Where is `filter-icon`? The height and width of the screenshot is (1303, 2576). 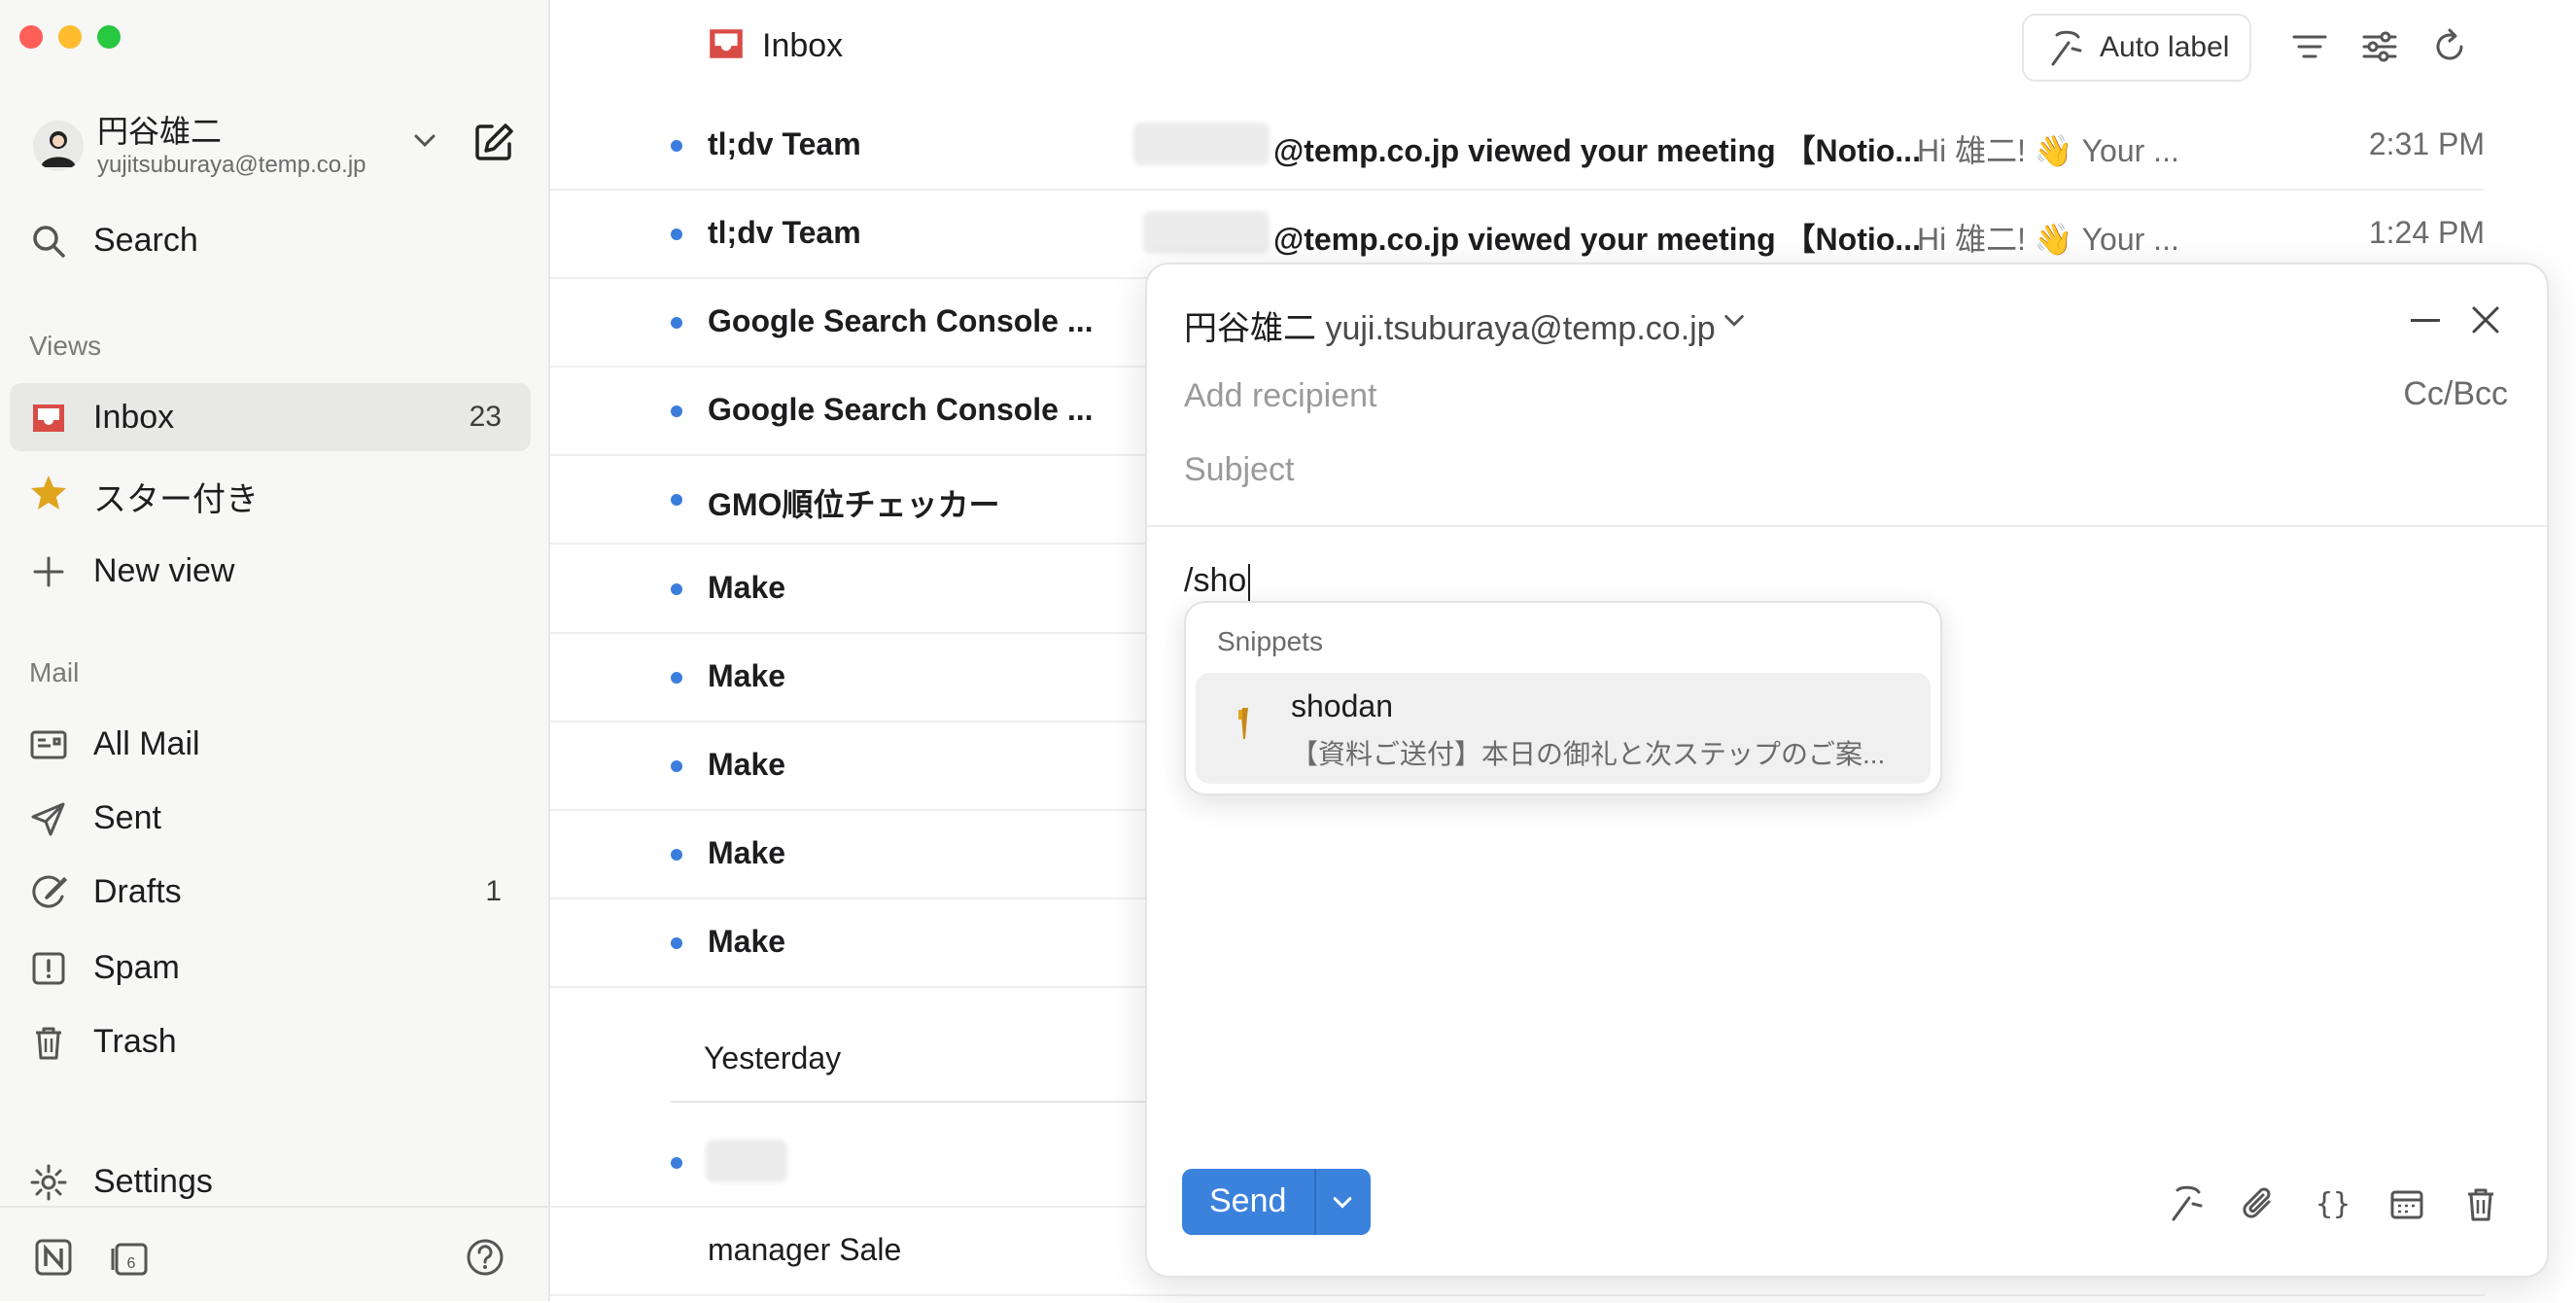 filter-icon is located at coordinates (2309, 47).